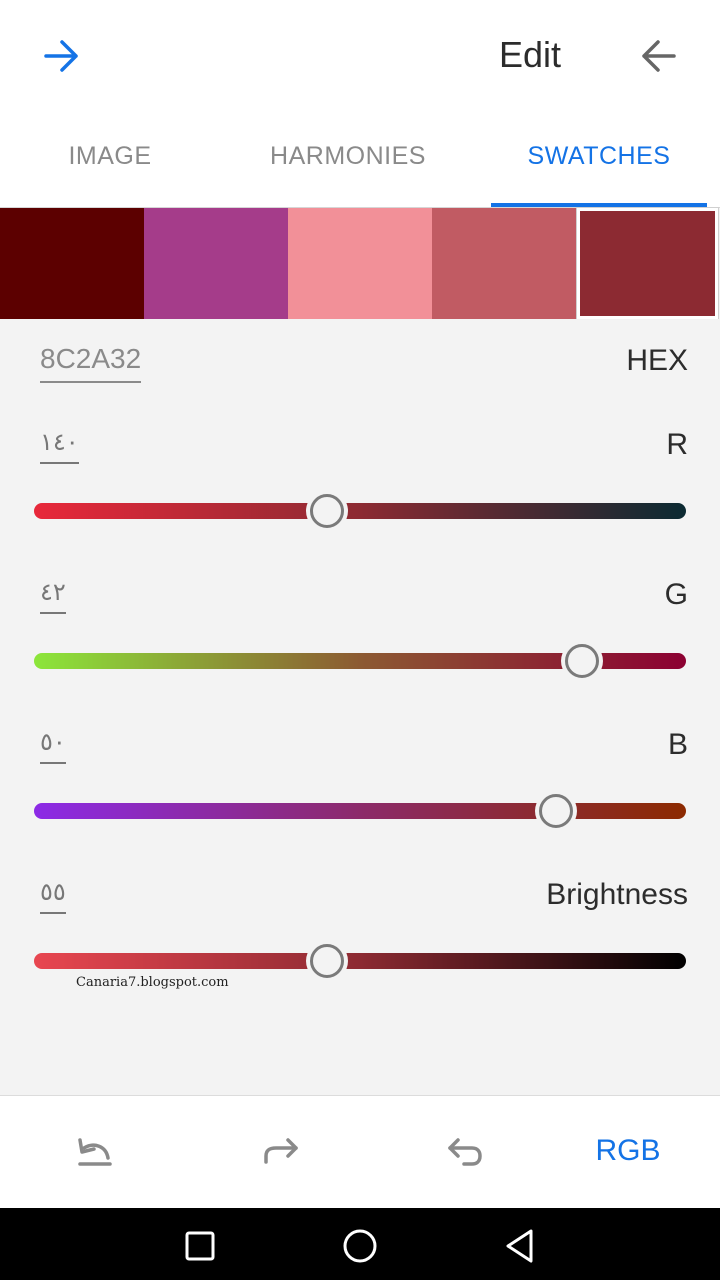 The width and height of the screenshot is (720, 1280). Describe the element at coordinates (62, 56) in the screenshot. I see `arrow-right-icon` at that location.